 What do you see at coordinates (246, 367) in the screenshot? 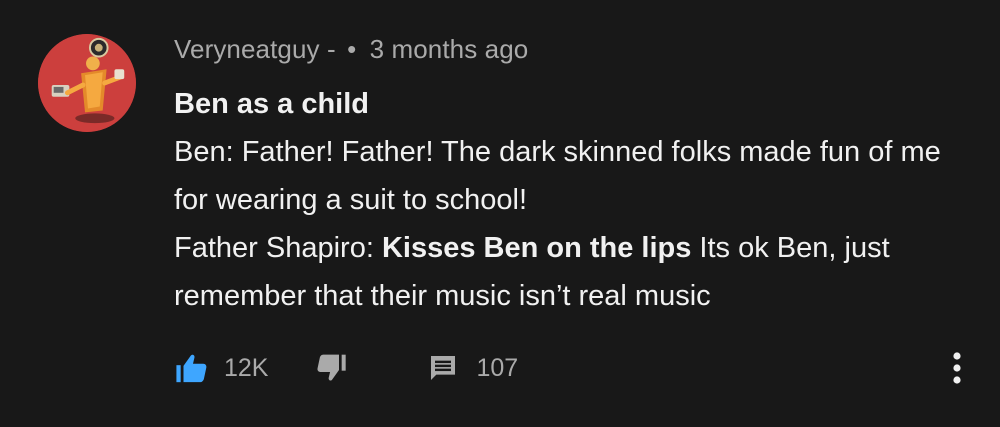
I see `like-count: 12K` at bounding box center [246, 367].